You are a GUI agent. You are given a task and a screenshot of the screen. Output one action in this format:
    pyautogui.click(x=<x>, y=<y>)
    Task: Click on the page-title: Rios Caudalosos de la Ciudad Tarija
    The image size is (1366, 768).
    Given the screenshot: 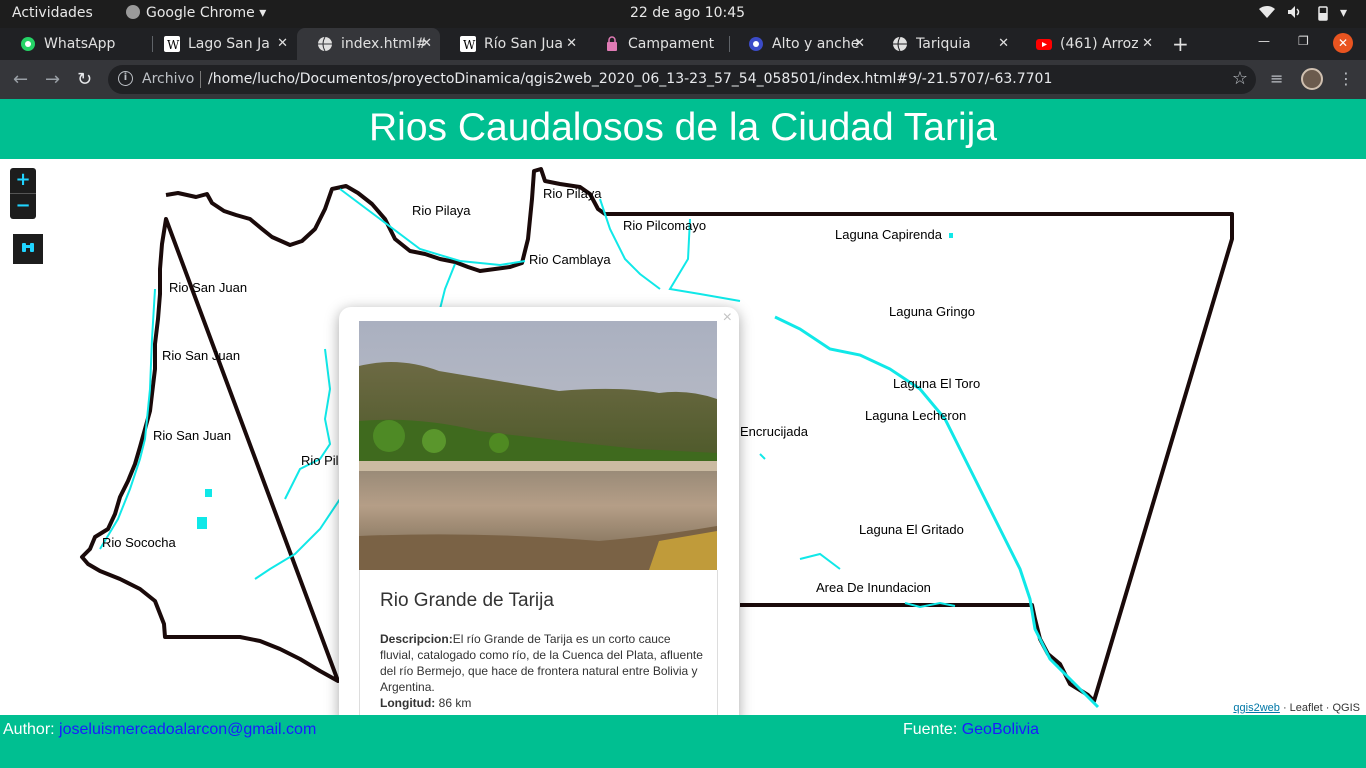 What is the action you would take?
    pyautogui.click(x=683, y=129)
    